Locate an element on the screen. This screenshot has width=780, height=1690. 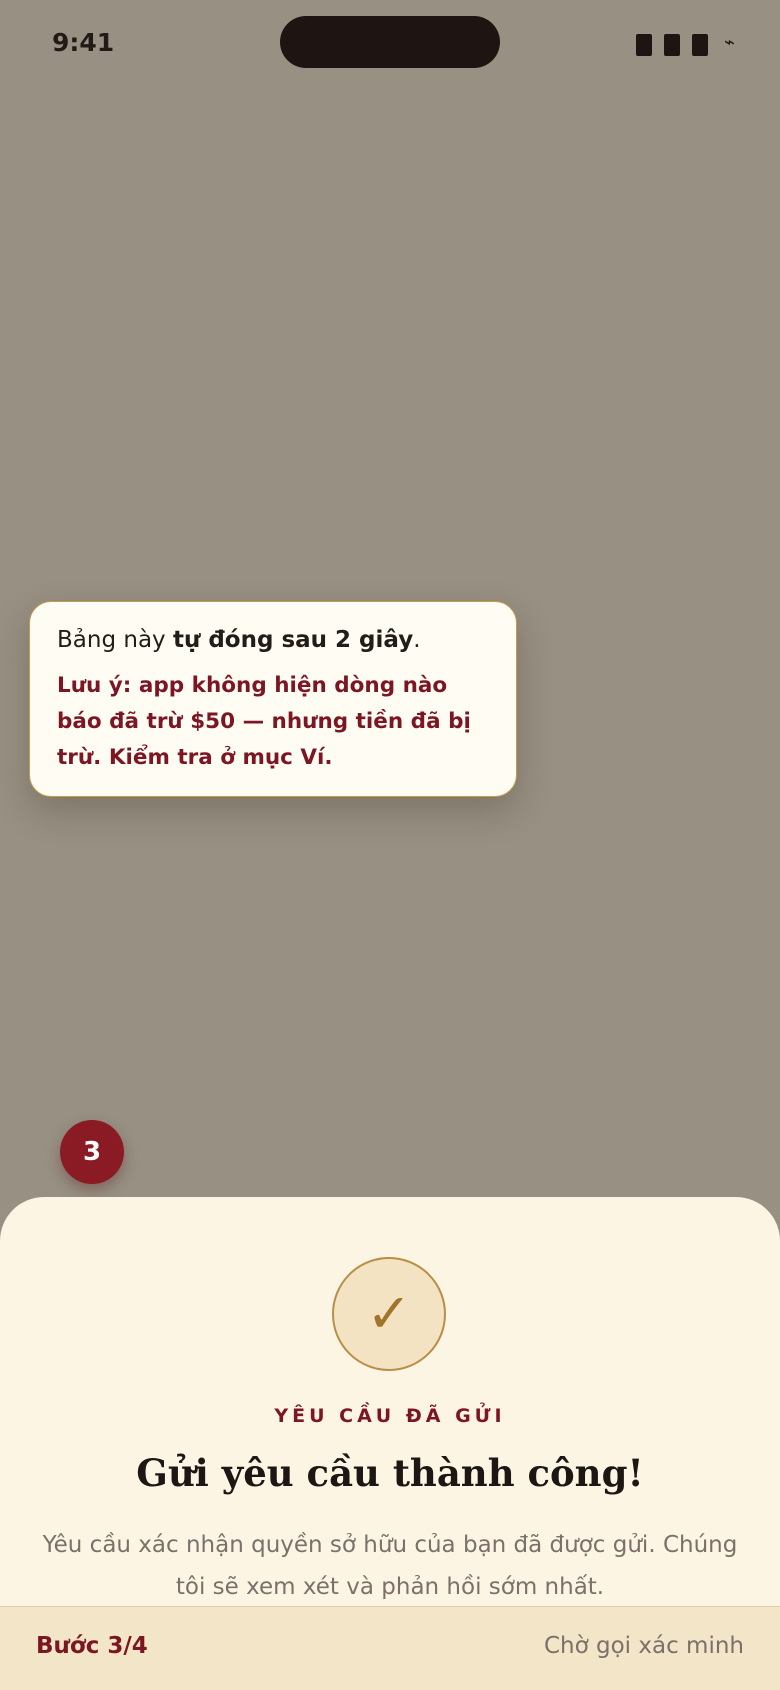
popover-message: Bảng này tự đóng sau 2 giây. is located at coordinates (273, 640).